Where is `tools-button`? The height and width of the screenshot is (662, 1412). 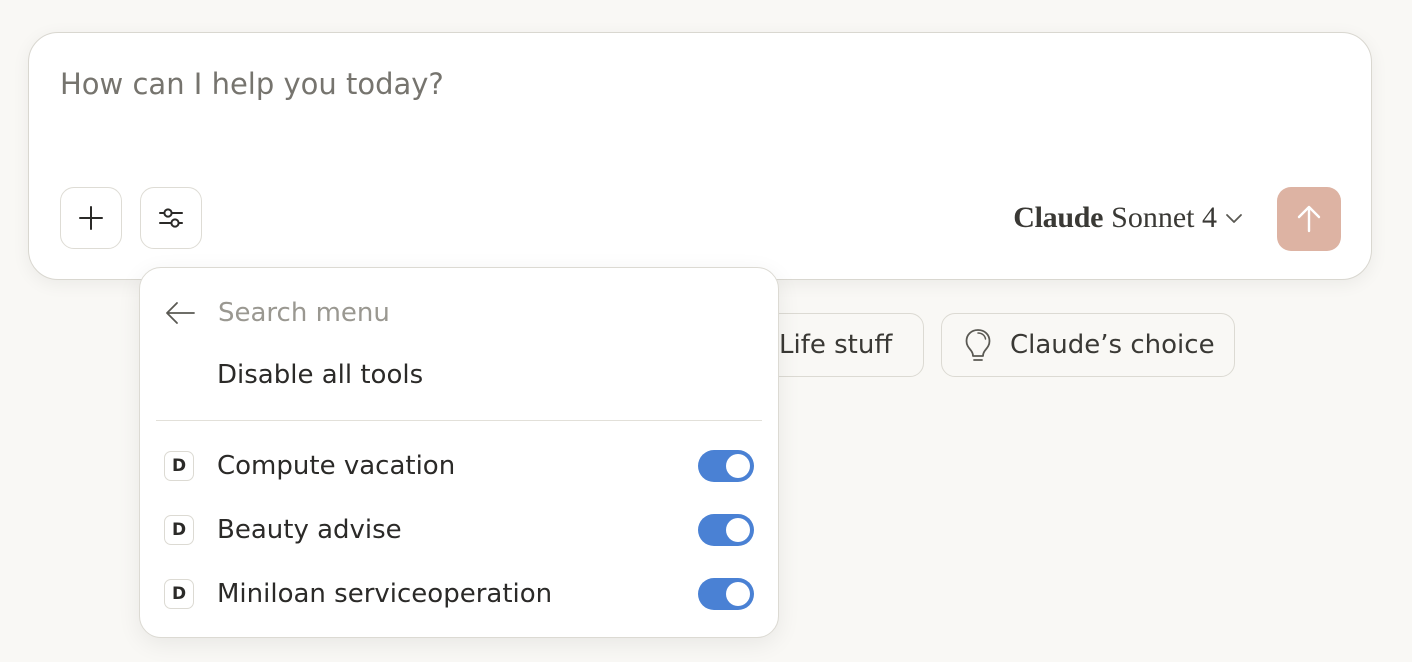
tools-button is located at coordinates (171, 218).